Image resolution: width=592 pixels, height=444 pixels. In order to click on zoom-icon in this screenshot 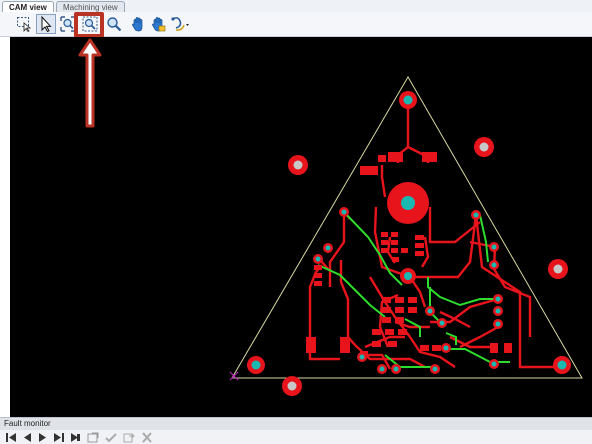, I will do `click(114, 24)`.